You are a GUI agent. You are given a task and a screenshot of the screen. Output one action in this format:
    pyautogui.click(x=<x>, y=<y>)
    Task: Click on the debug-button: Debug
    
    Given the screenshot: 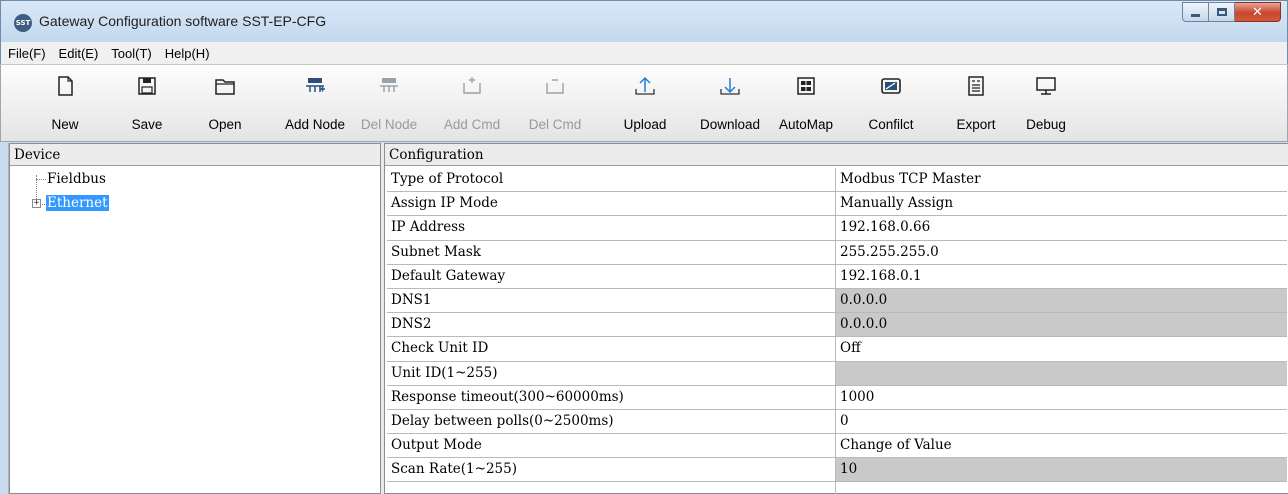 What is the action you would take?
    pyautogui.click(x=1046, y=103)
    